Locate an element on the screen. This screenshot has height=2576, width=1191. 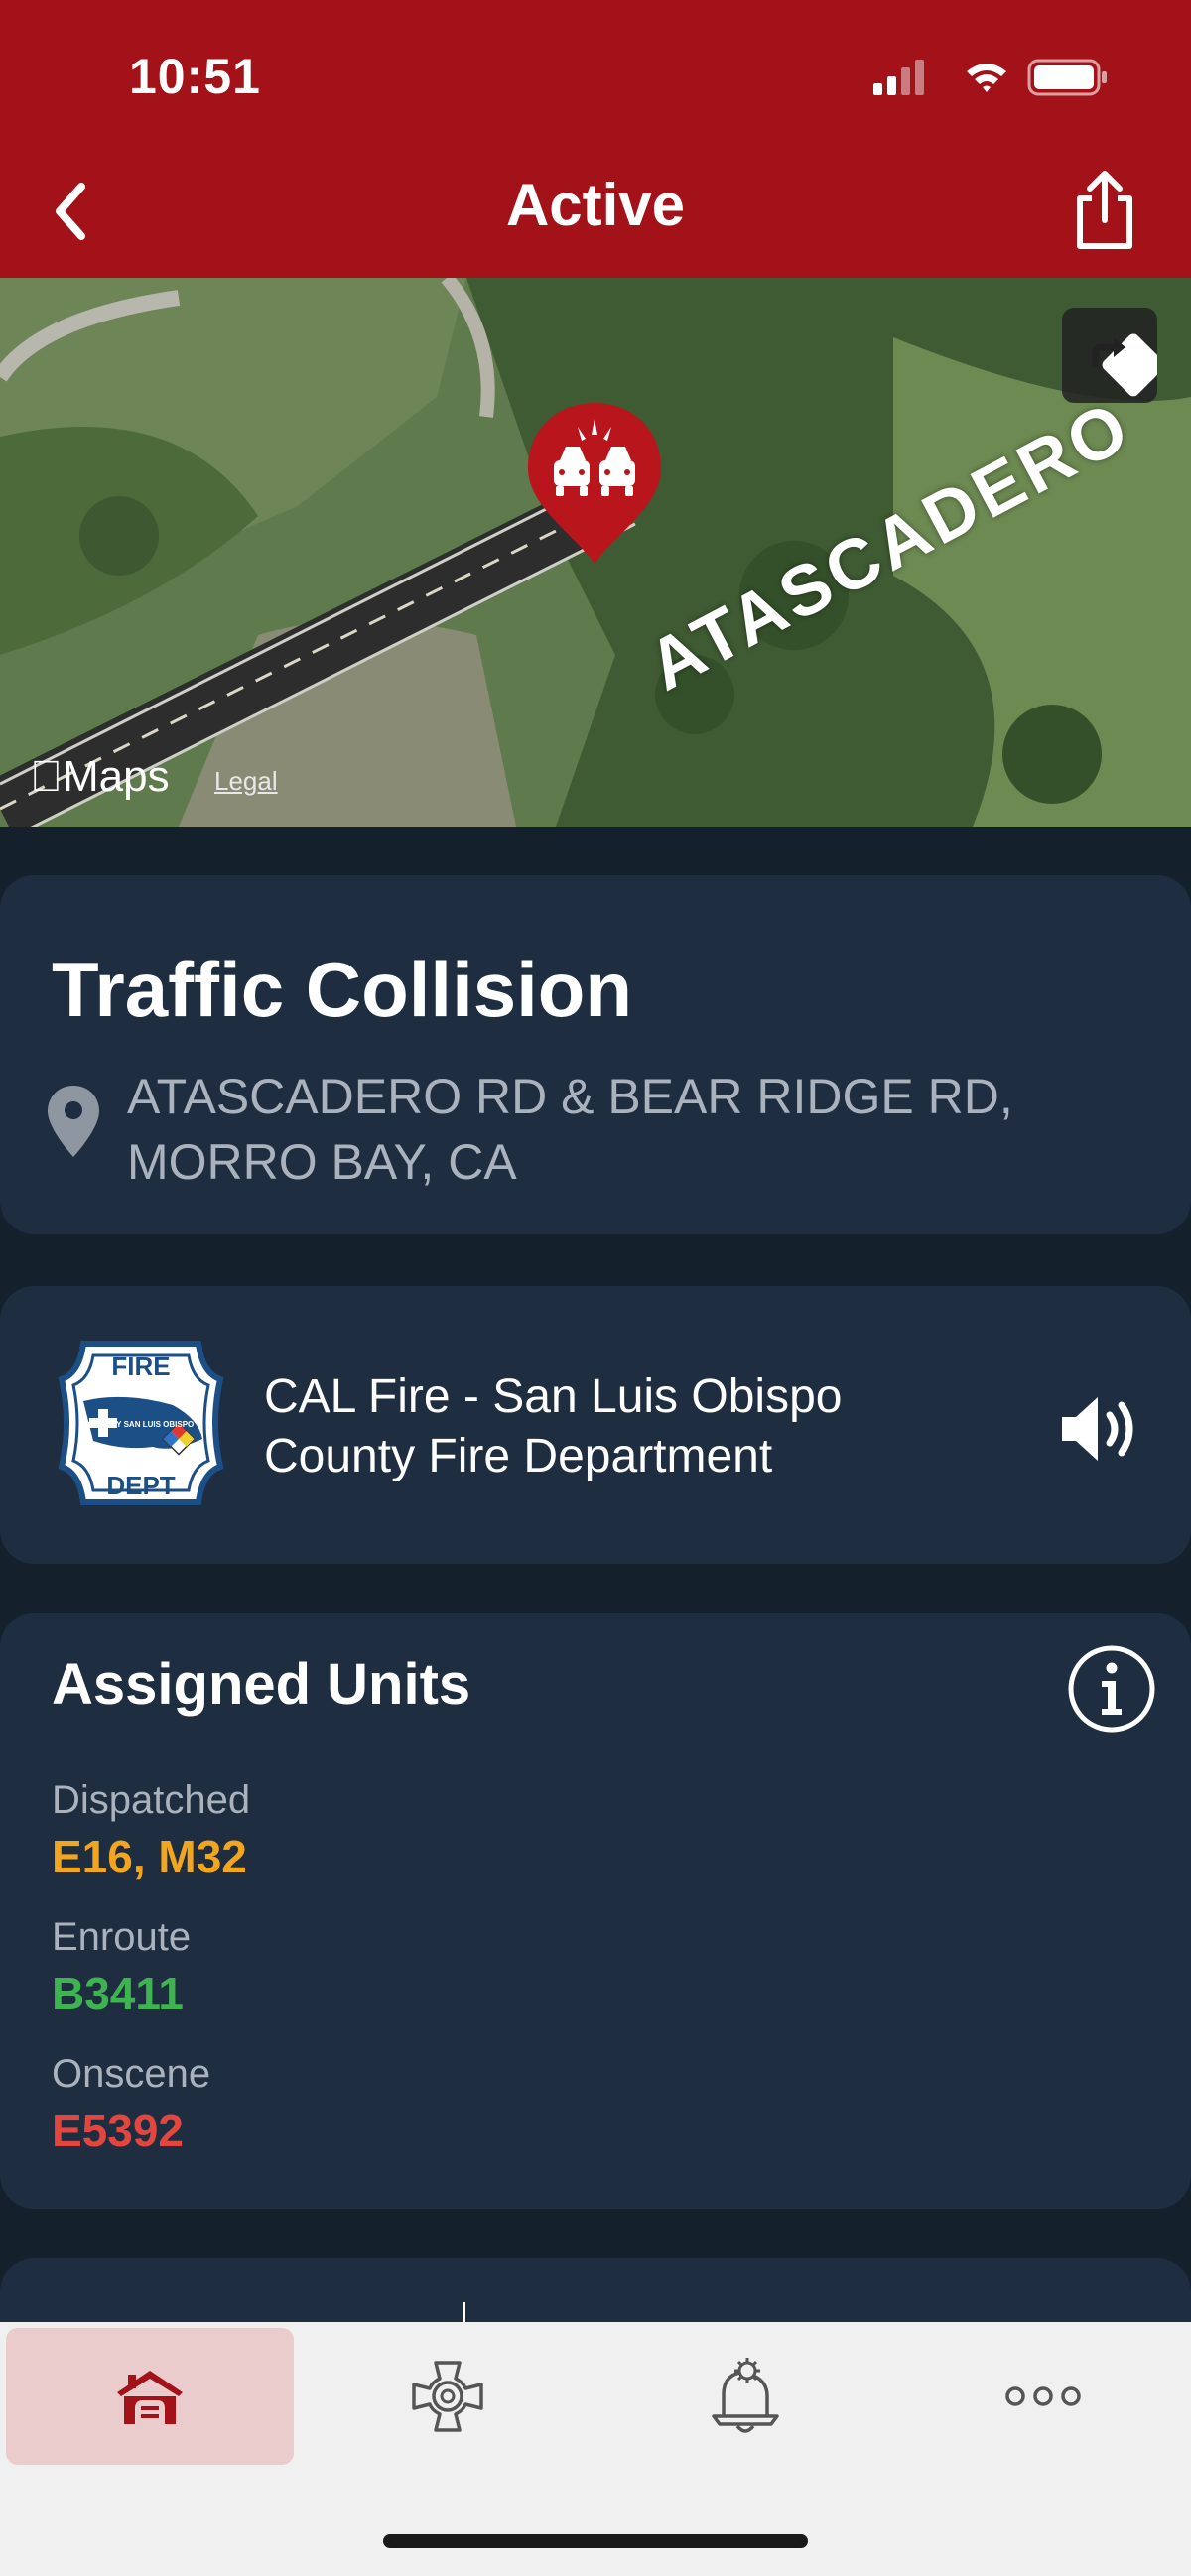
info-icon is located at coordinates (1111, 1689).